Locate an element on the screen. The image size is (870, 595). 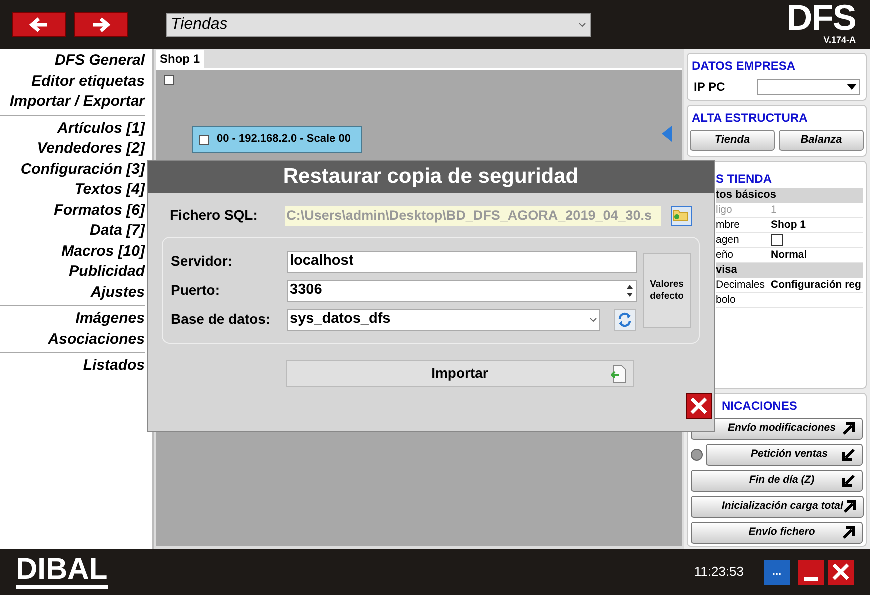
field-label: Puerto: is located at coordinates (196, 290).